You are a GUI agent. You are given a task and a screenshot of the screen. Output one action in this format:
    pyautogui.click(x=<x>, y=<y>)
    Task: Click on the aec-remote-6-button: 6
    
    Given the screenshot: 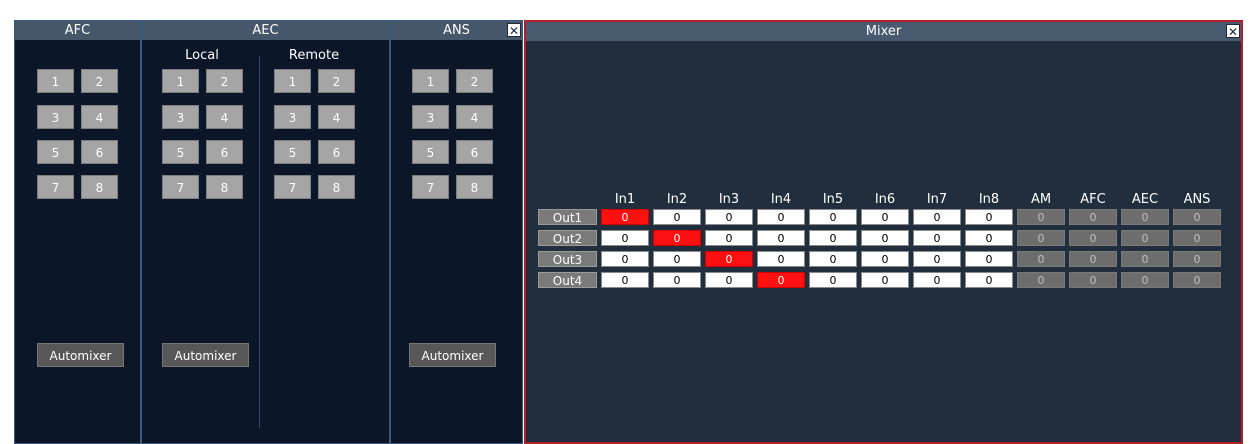 What is the action you would take?
    pyautogui.click(x=336, y=152)
    